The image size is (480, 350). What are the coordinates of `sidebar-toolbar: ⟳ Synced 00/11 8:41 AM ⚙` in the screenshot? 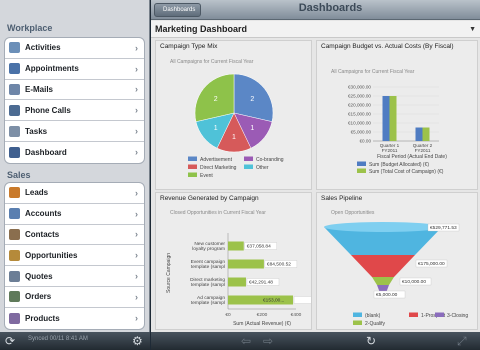 It's located at (75, 341).